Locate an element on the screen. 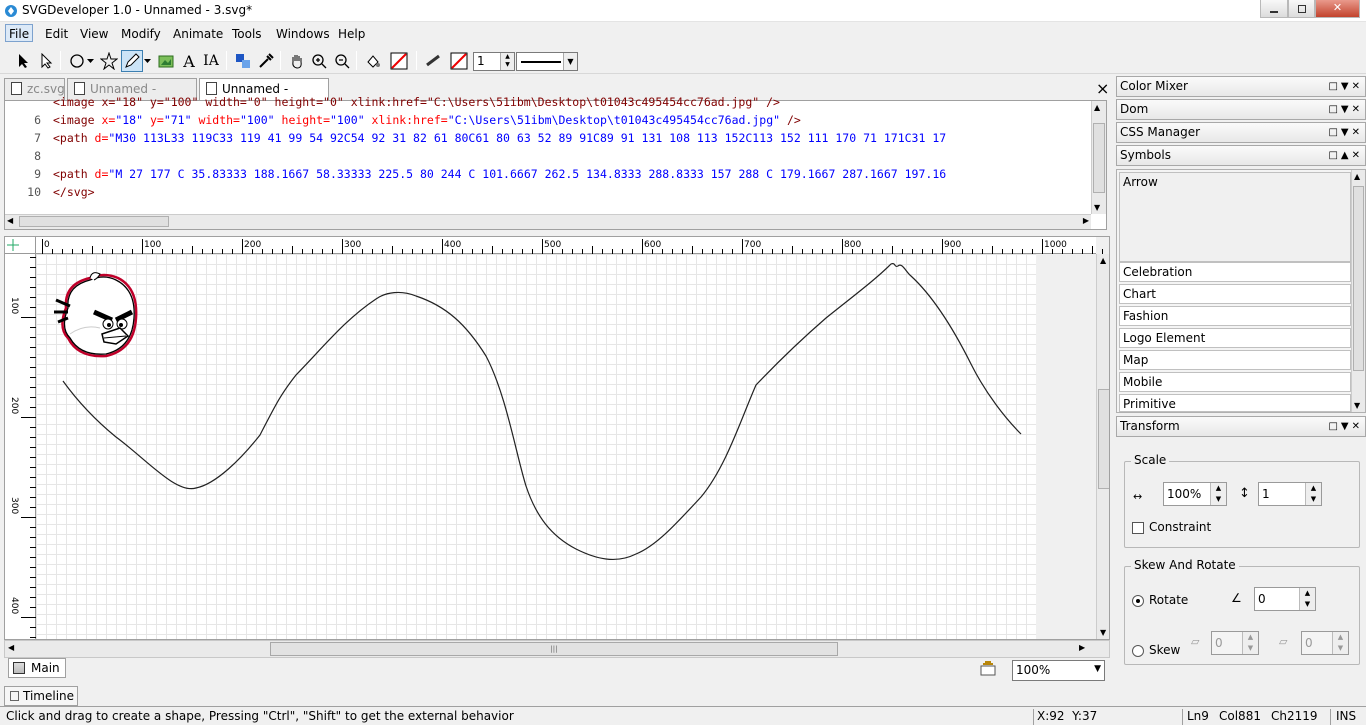 This screenshot has height=725, width=1366. code-vscroll: ▲ ▼ is located at coordinates (1098, 157).